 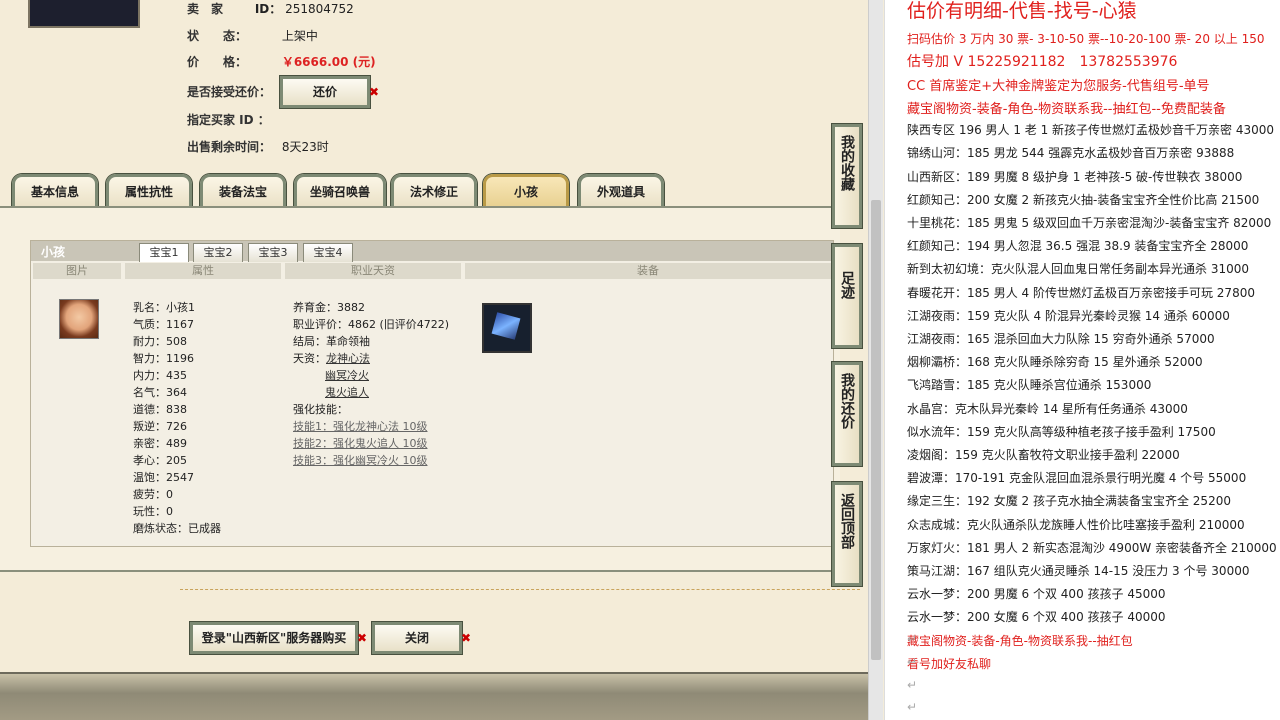 What do you see at coordinates (373, 271) in the screenshot?
I see `col-talent: 职业天资` at bounding box center [373, 271].